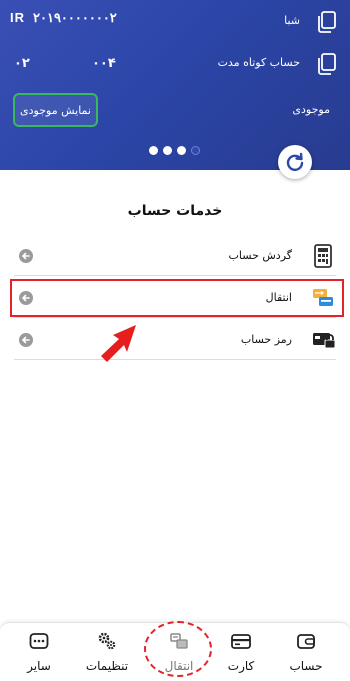  Describe the element at coordinates (17, 17) in the screenshot. I see `sheba-prefix: IR` at that location.